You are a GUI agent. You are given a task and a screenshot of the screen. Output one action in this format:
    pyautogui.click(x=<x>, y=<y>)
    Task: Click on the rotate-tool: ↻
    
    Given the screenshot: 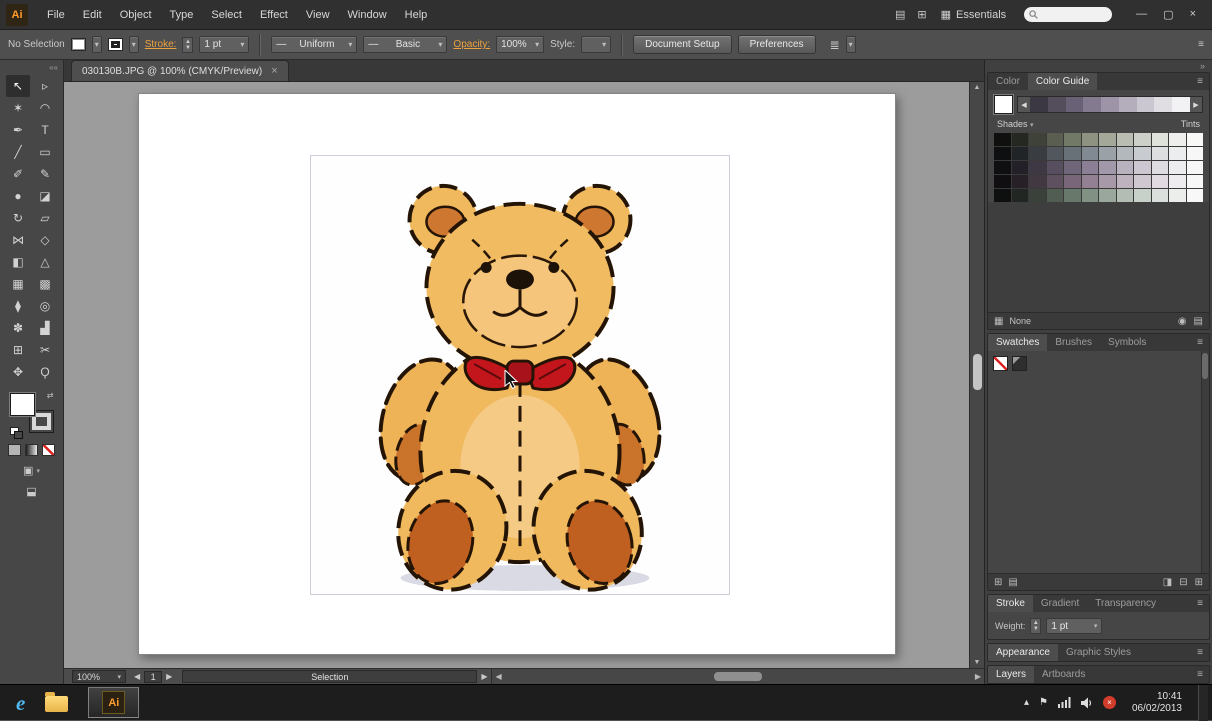 What is the action you would take?
    pyautogui.click(x=18, y=218)
    